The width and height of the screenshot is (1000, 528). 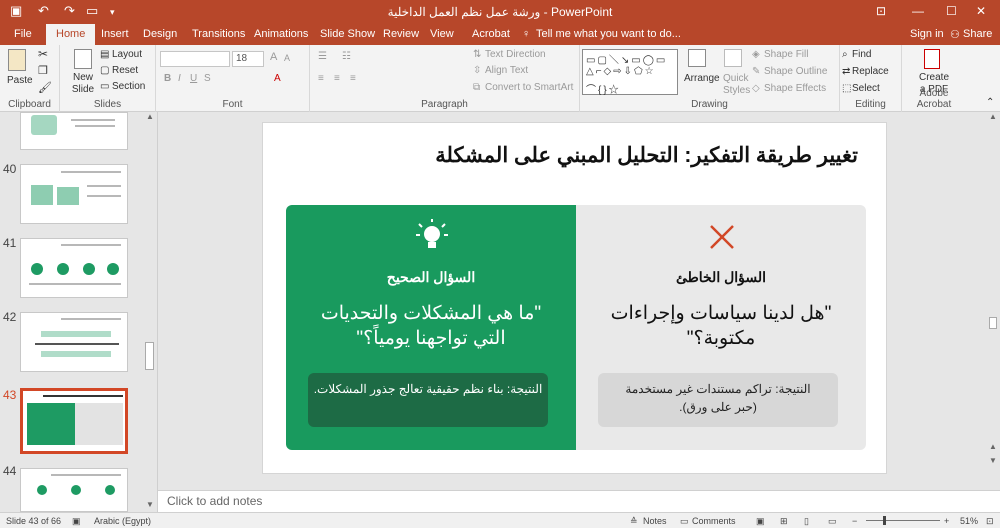 What do you see at coordinates (43, 70) in the screenshot?
I see `copy-icon: ❐` at bounding box center [43, 70].